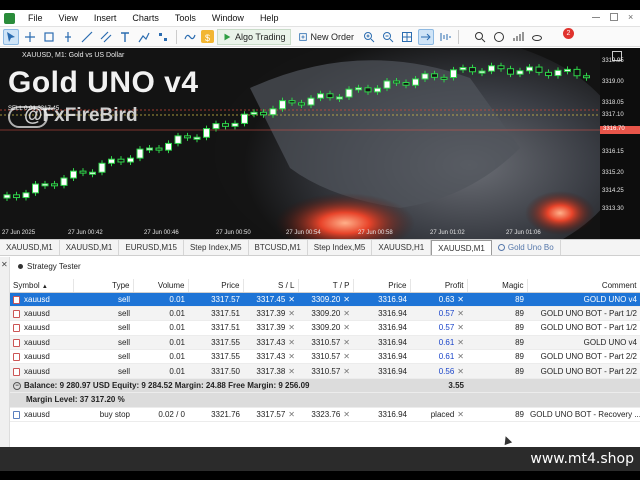  What do you see at coordinates (537, 37) in the screenshot?
I see `vps-button` at bounding box center [537, 37].